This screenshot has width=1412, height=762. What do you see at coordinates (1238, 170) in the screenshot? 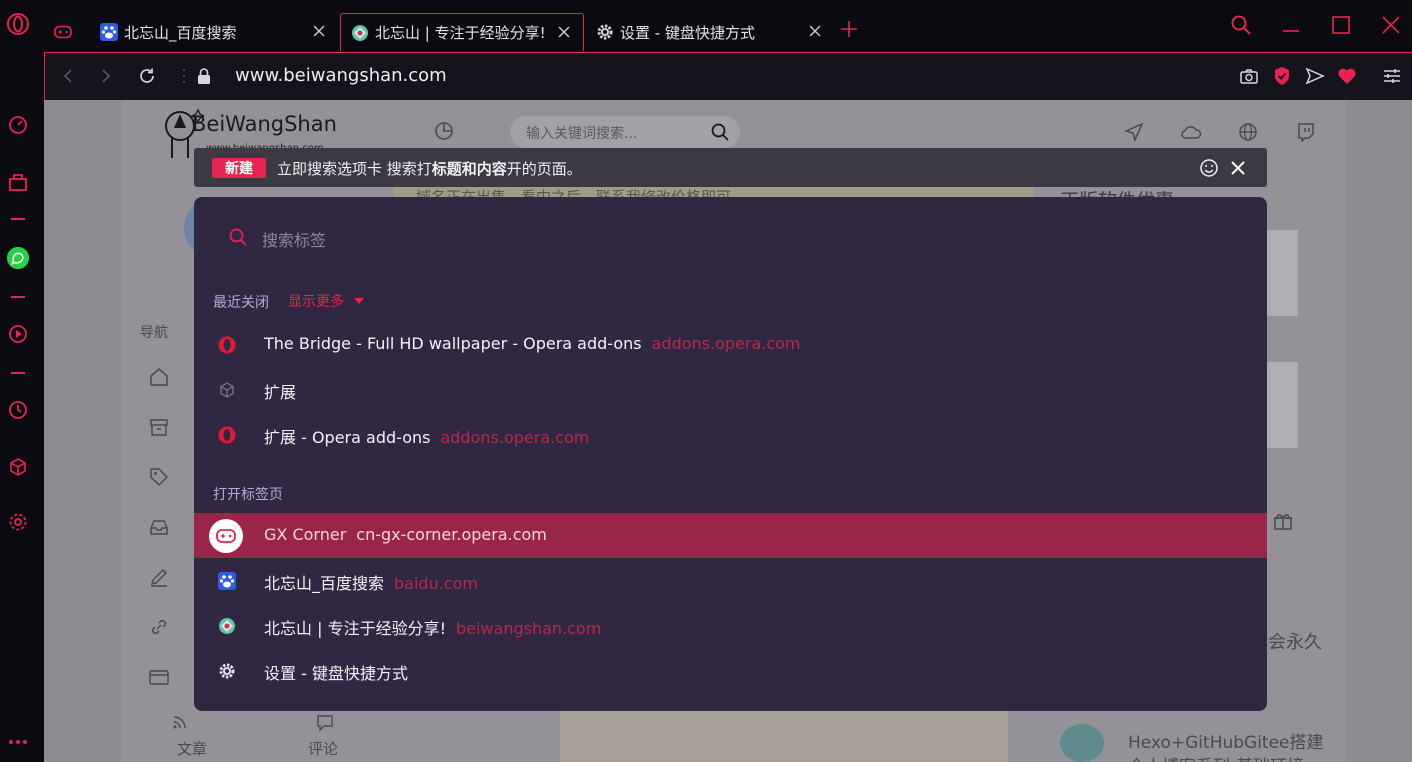
I see `notice-close-icon` at bounding box center [1238, 170].